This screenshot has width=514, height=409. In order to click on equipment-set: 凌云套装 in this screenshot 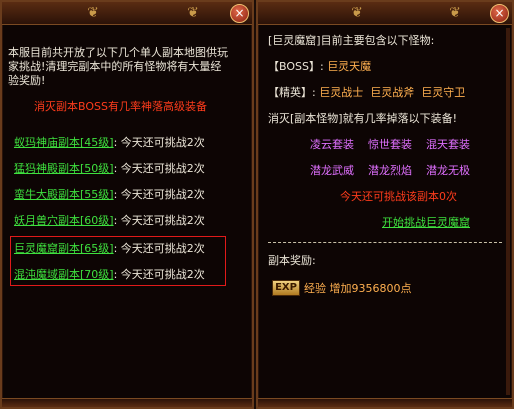, I will do `click(332, 144)`.